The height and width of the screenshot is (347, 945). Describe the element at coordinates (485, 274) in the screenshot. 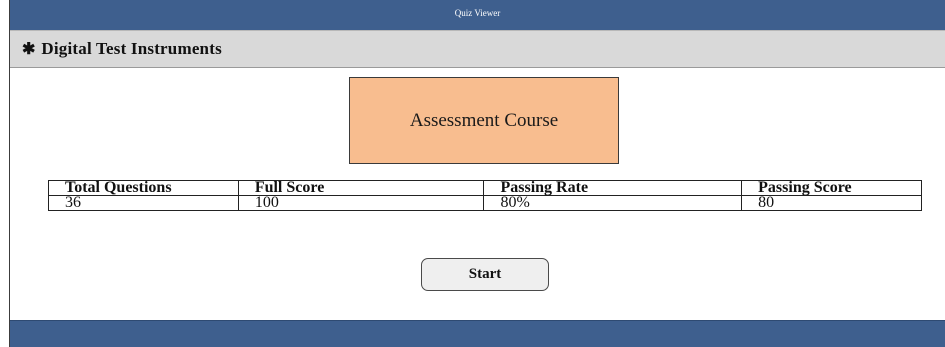

I see `start-button: Start` at that location.